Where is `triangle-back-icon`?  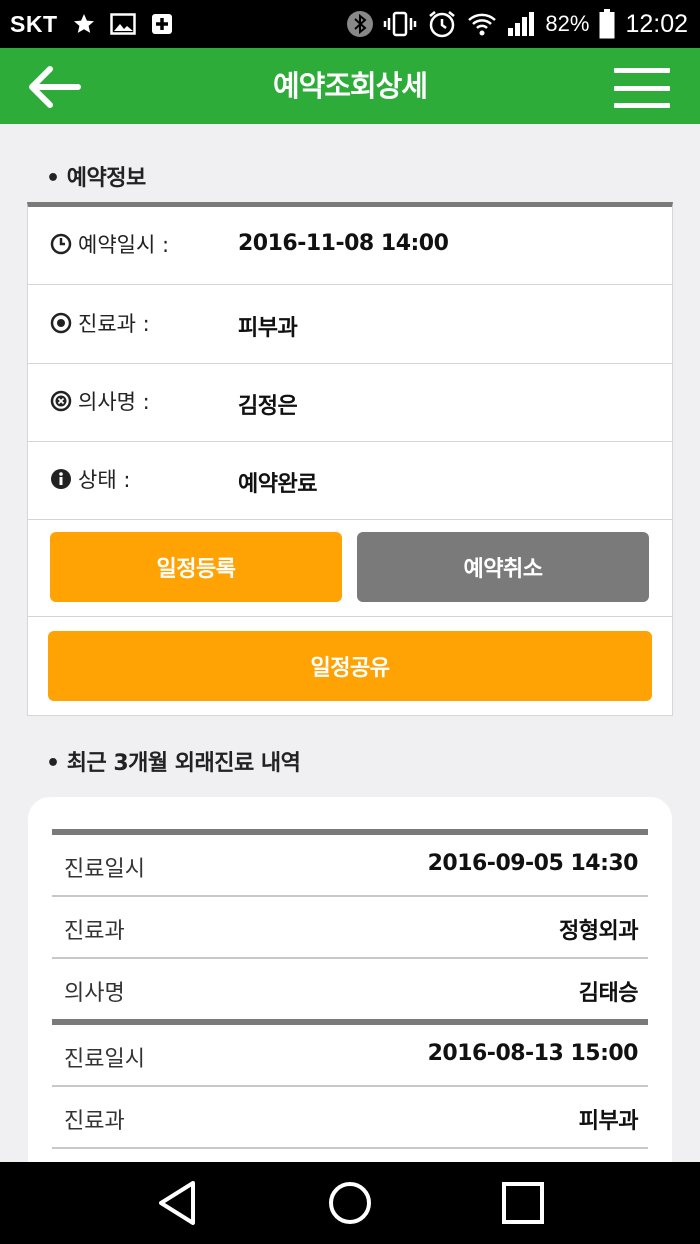
triangle-back-icon is located at coordinates (176, 1203).